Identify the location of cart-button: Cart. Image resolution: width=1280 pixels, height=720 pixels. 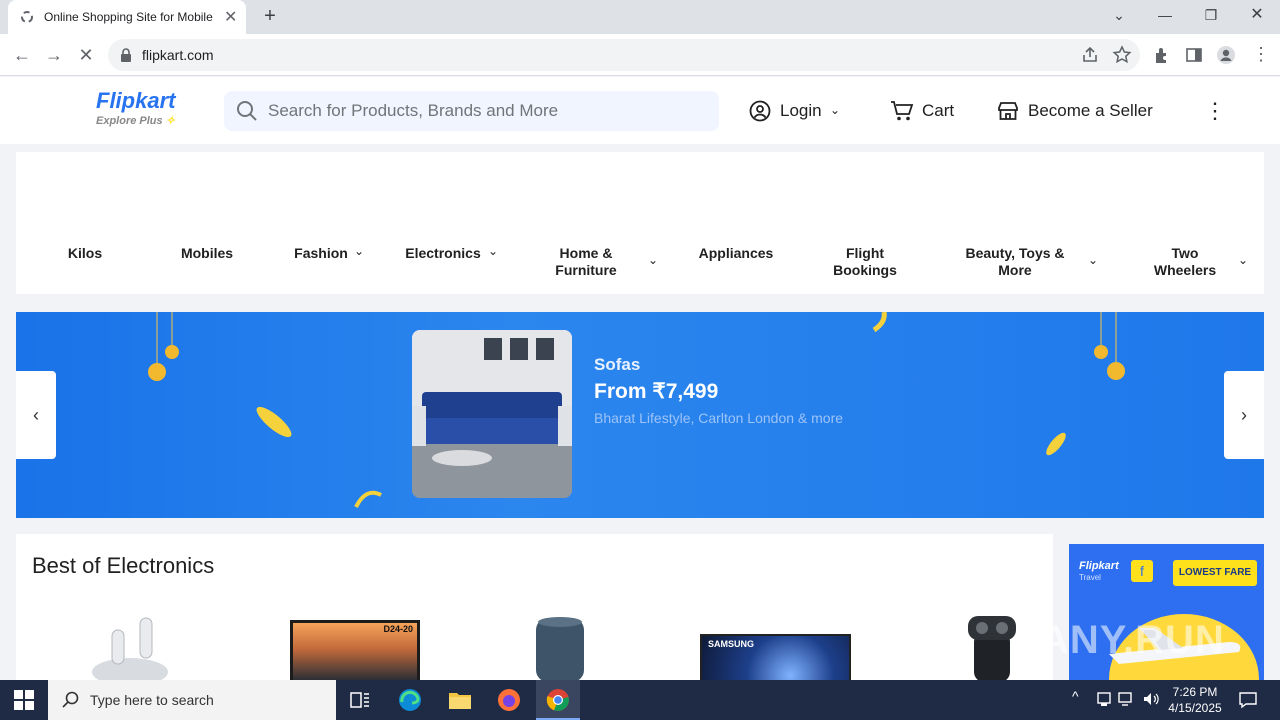
(938, 111).